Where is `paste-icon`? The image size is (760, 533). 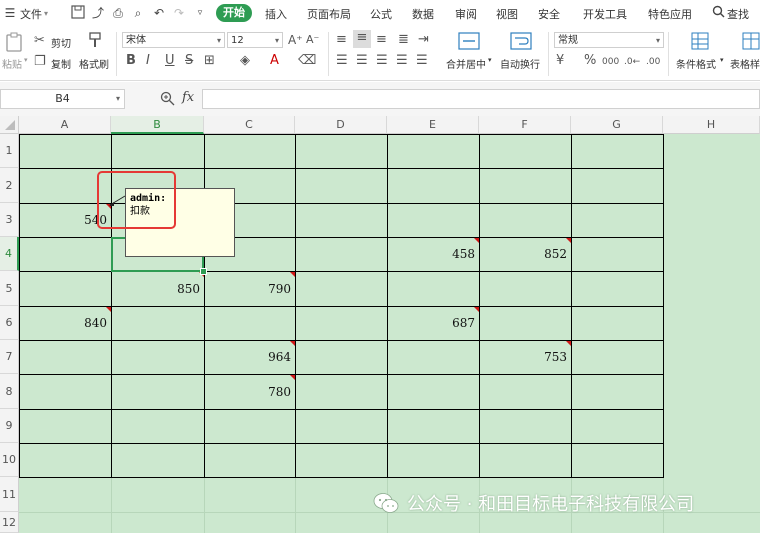
paste-icon is located at coordinates (14, 42).